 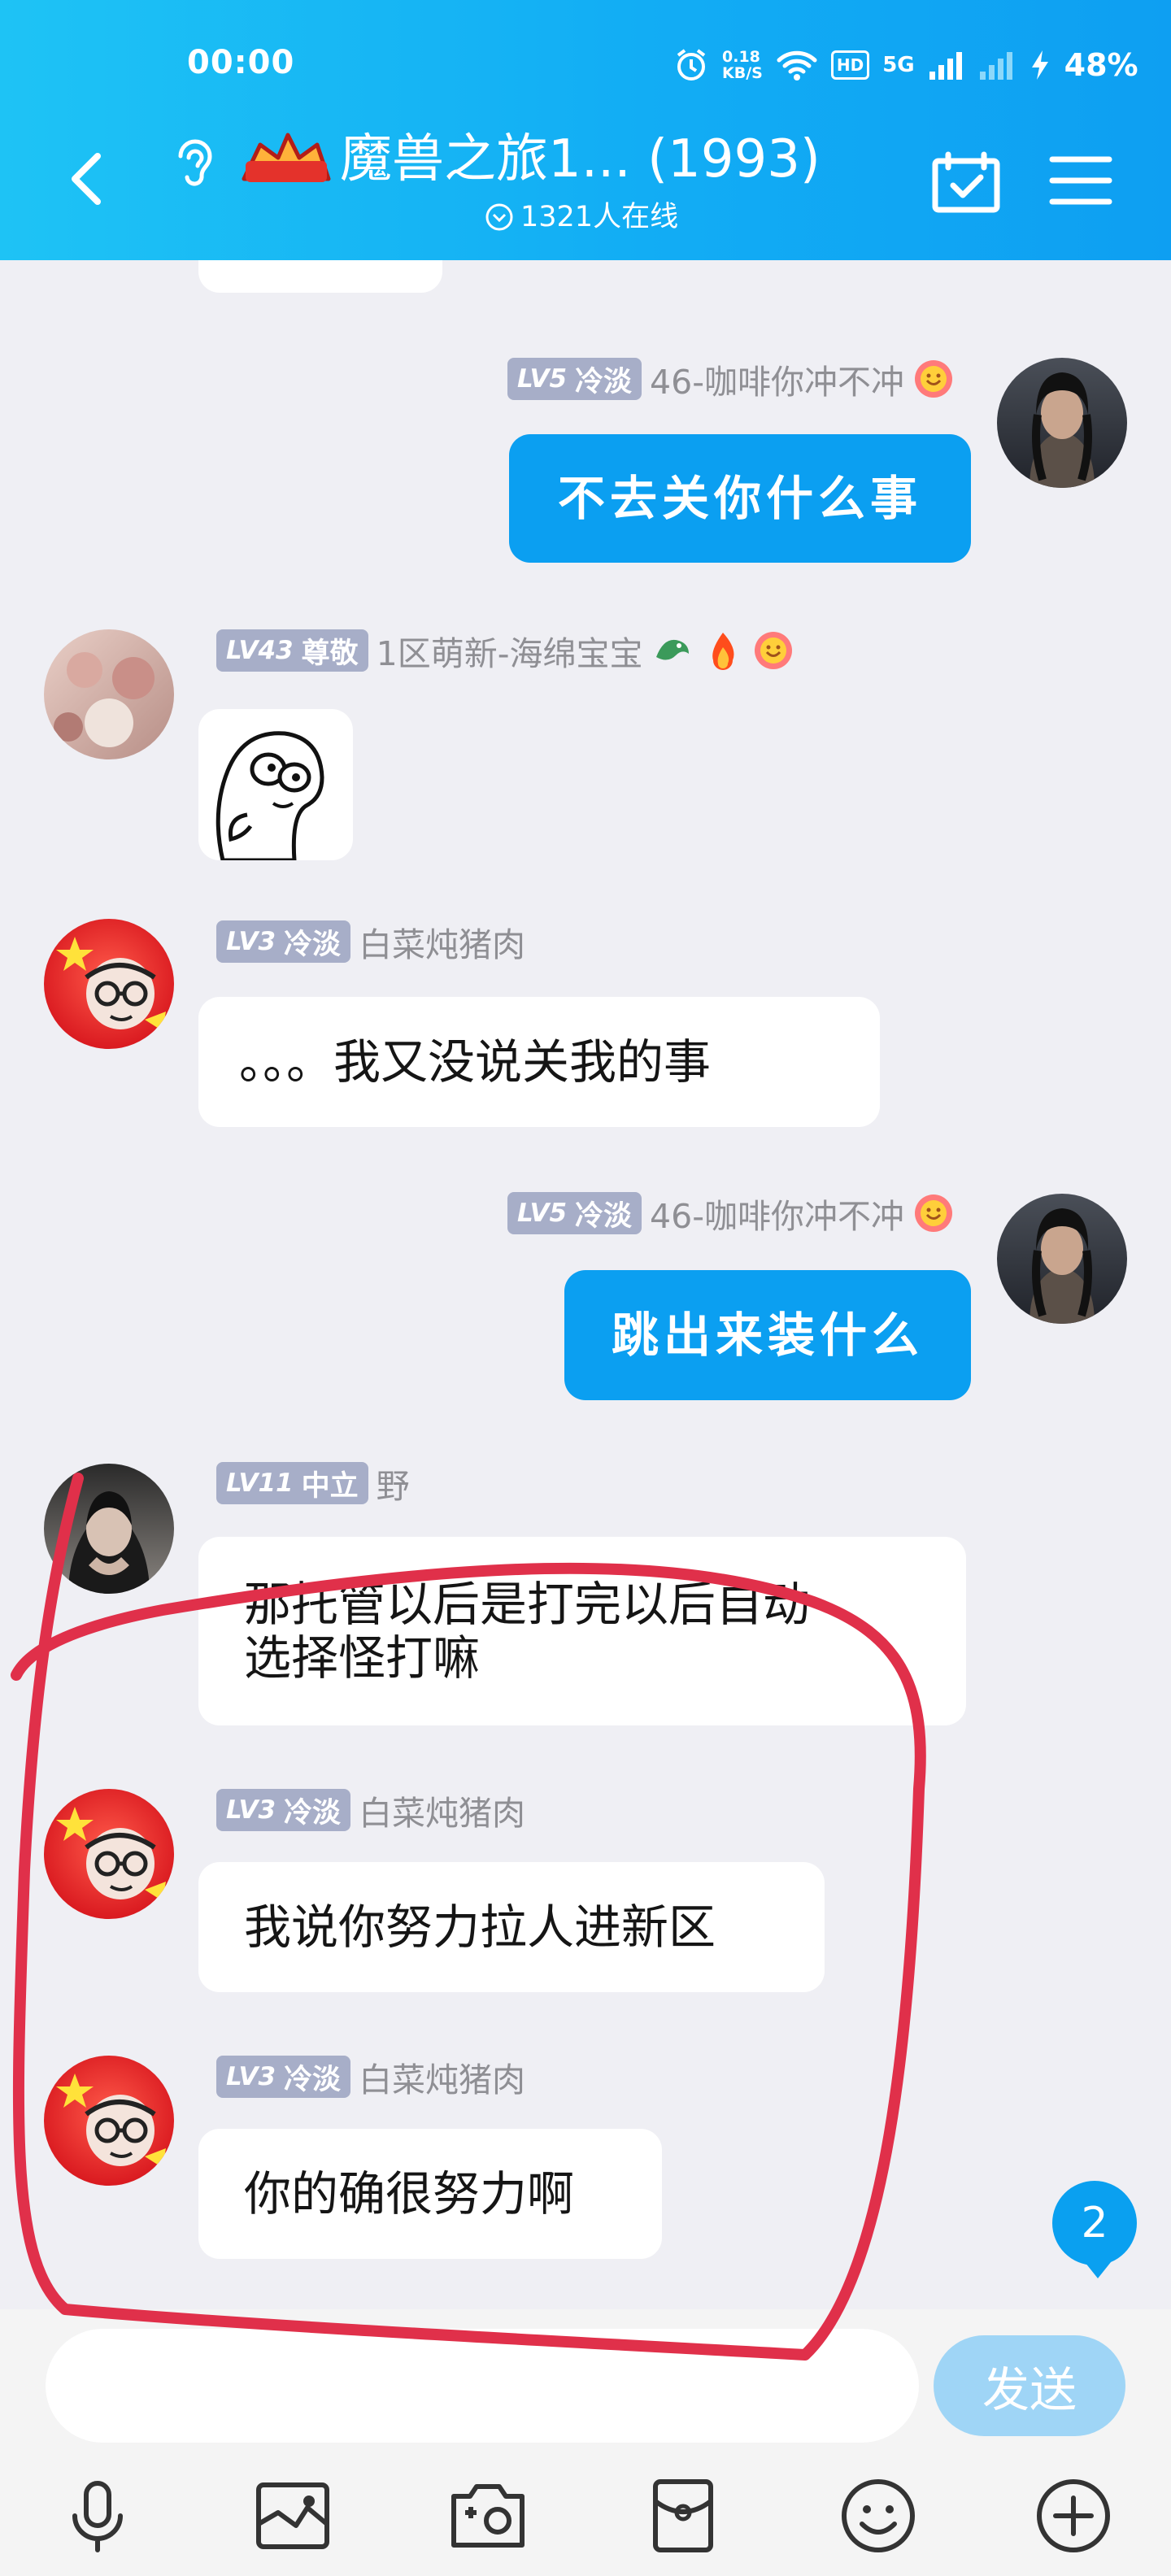 I want to click on image-icon, so click(x=293, y=2516).